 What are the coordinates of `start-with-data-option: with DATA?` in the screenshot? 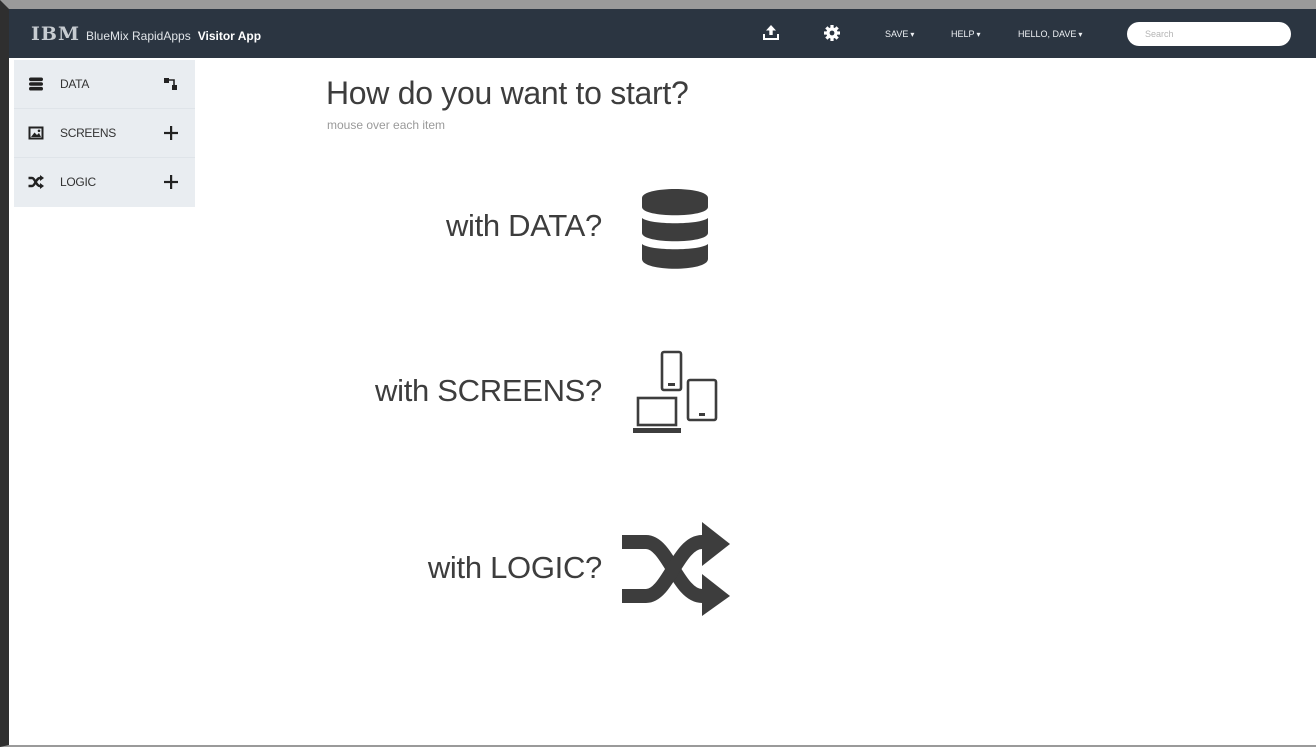 It's located at (491, 226).